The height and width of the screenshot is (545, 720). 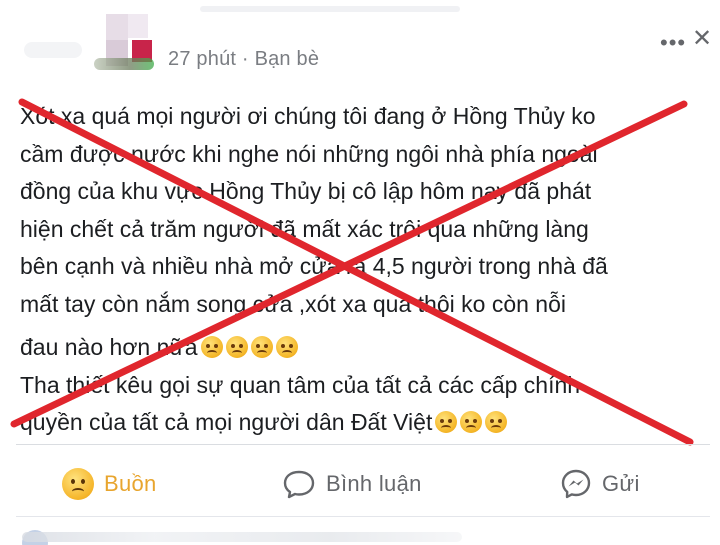 What do you see at coordinates (78, 484) in the screenshot?
I see `sad-reaction-icon` at bounding box center [78, 484].